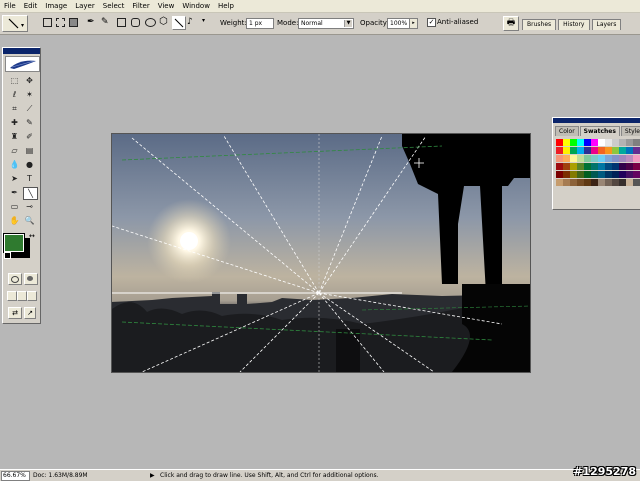 This screenshot has width=640, height=481. Describe the element at coordinates (15, 313) in the screenshot. I see `imageready-jump-button: ⇄` at that location.